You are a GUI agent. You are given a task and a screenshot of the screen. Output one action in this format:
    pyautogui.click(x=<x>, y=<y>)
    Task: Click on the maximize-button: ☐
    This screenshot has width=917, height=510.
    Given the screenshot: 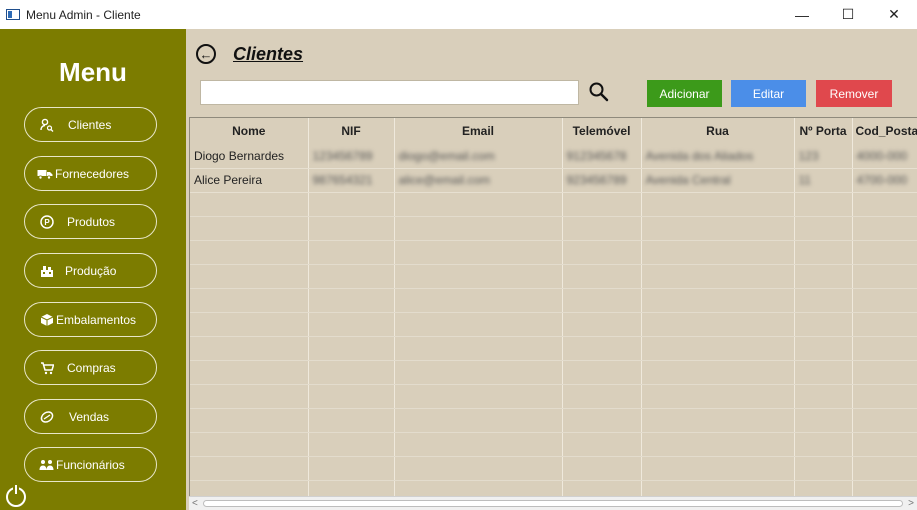 What is the action you would take?
    pyautogui.click(x=848, y=14)
    